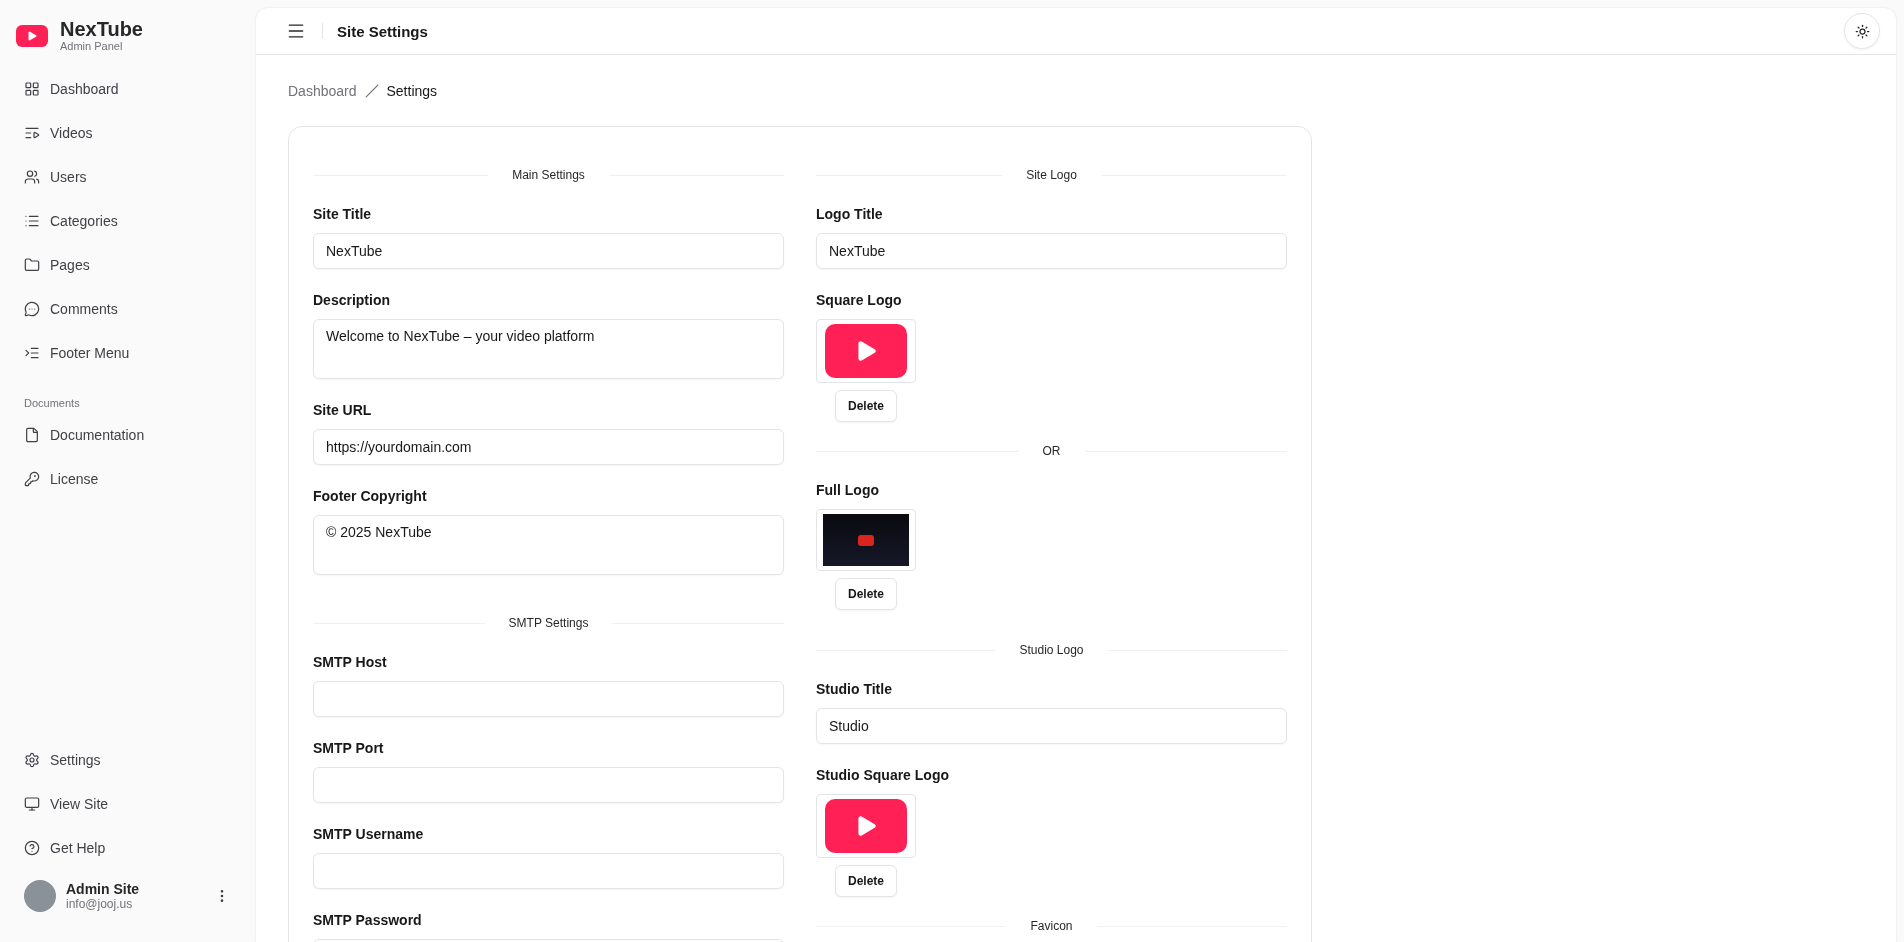  I want to click on sidebar-item: License, so click(128, 479).